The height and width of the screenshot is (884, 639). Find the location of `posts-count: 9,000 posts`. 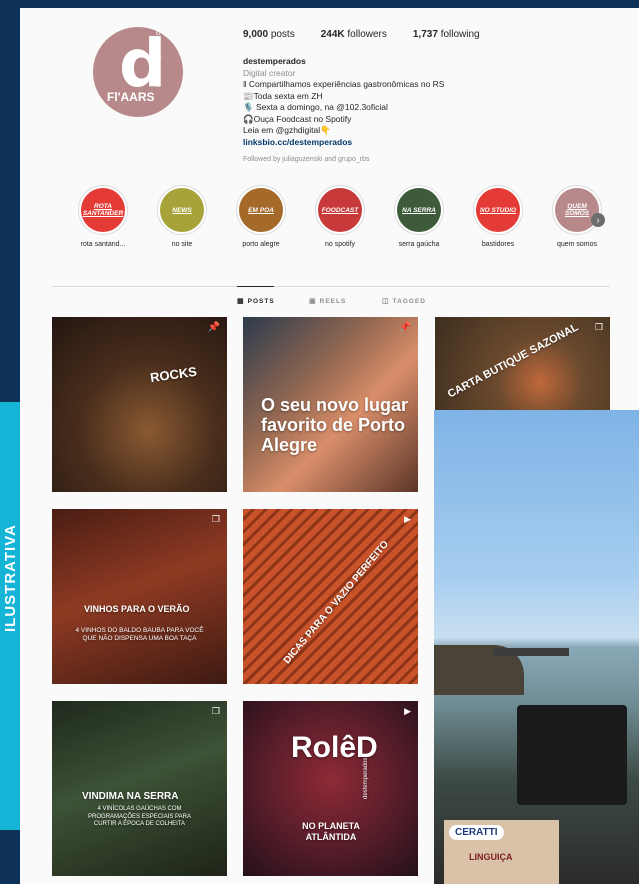

posts-count: 9,000 posts is located at coordinates (269, 34).